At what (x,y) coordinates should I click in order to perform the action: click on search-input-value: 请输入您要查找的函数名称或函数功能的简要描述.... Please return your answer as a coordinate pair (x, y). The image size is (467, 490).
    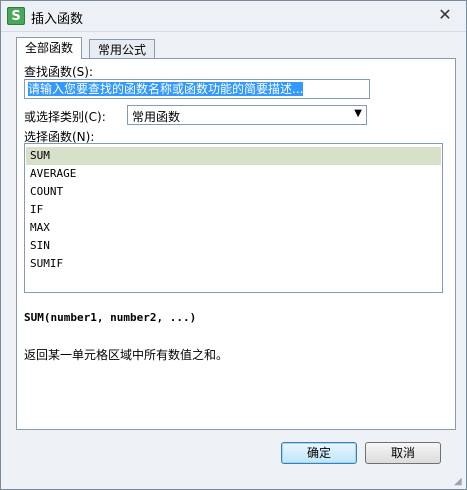
    Looking at the image, I should click on (166, 89).